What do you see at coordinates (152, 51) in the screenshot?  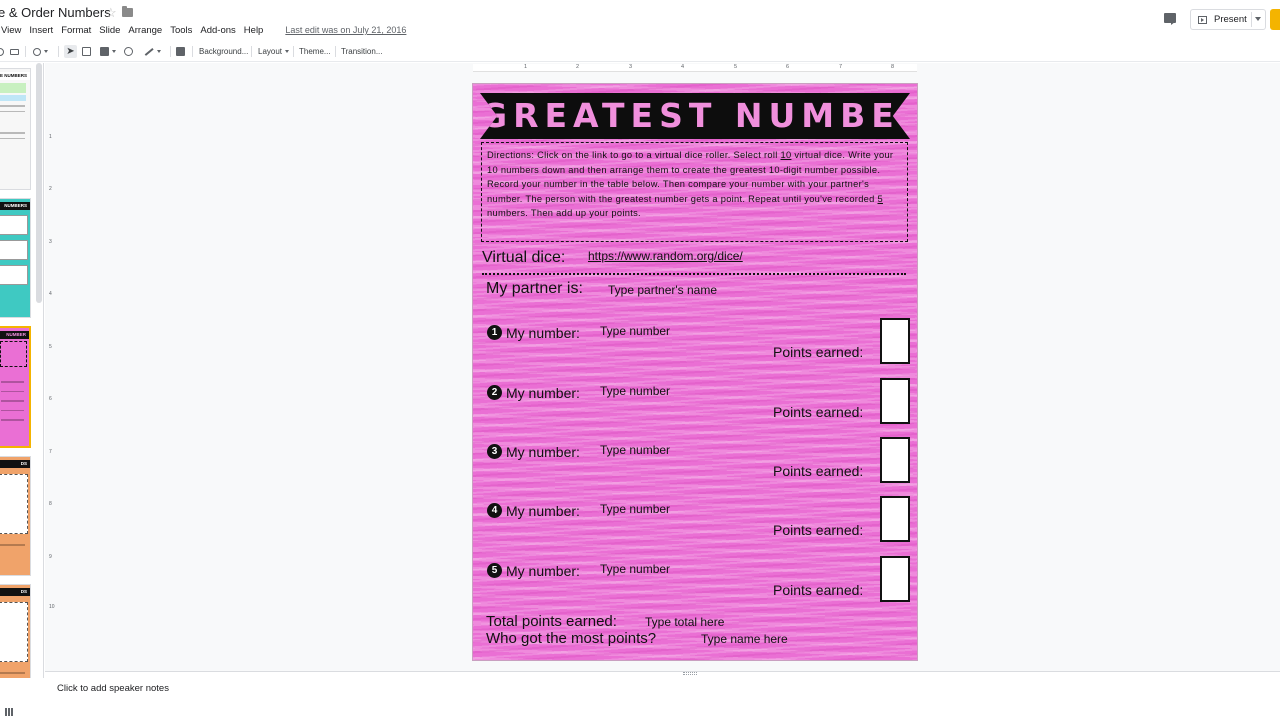 I see `line-icon` at bounding box center [152, 51].